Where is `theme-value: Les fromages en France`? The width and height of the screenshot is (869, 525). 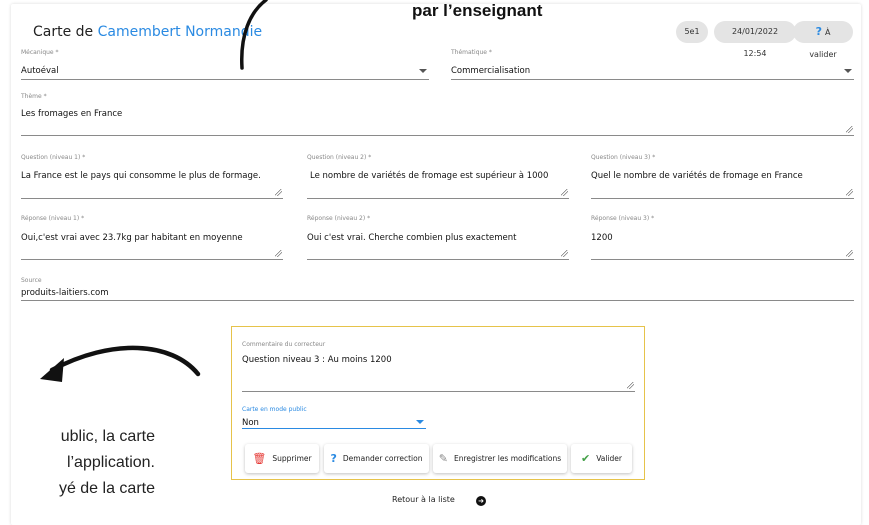 theme-value: Les fromages en France is located at coordinates (72, 114).